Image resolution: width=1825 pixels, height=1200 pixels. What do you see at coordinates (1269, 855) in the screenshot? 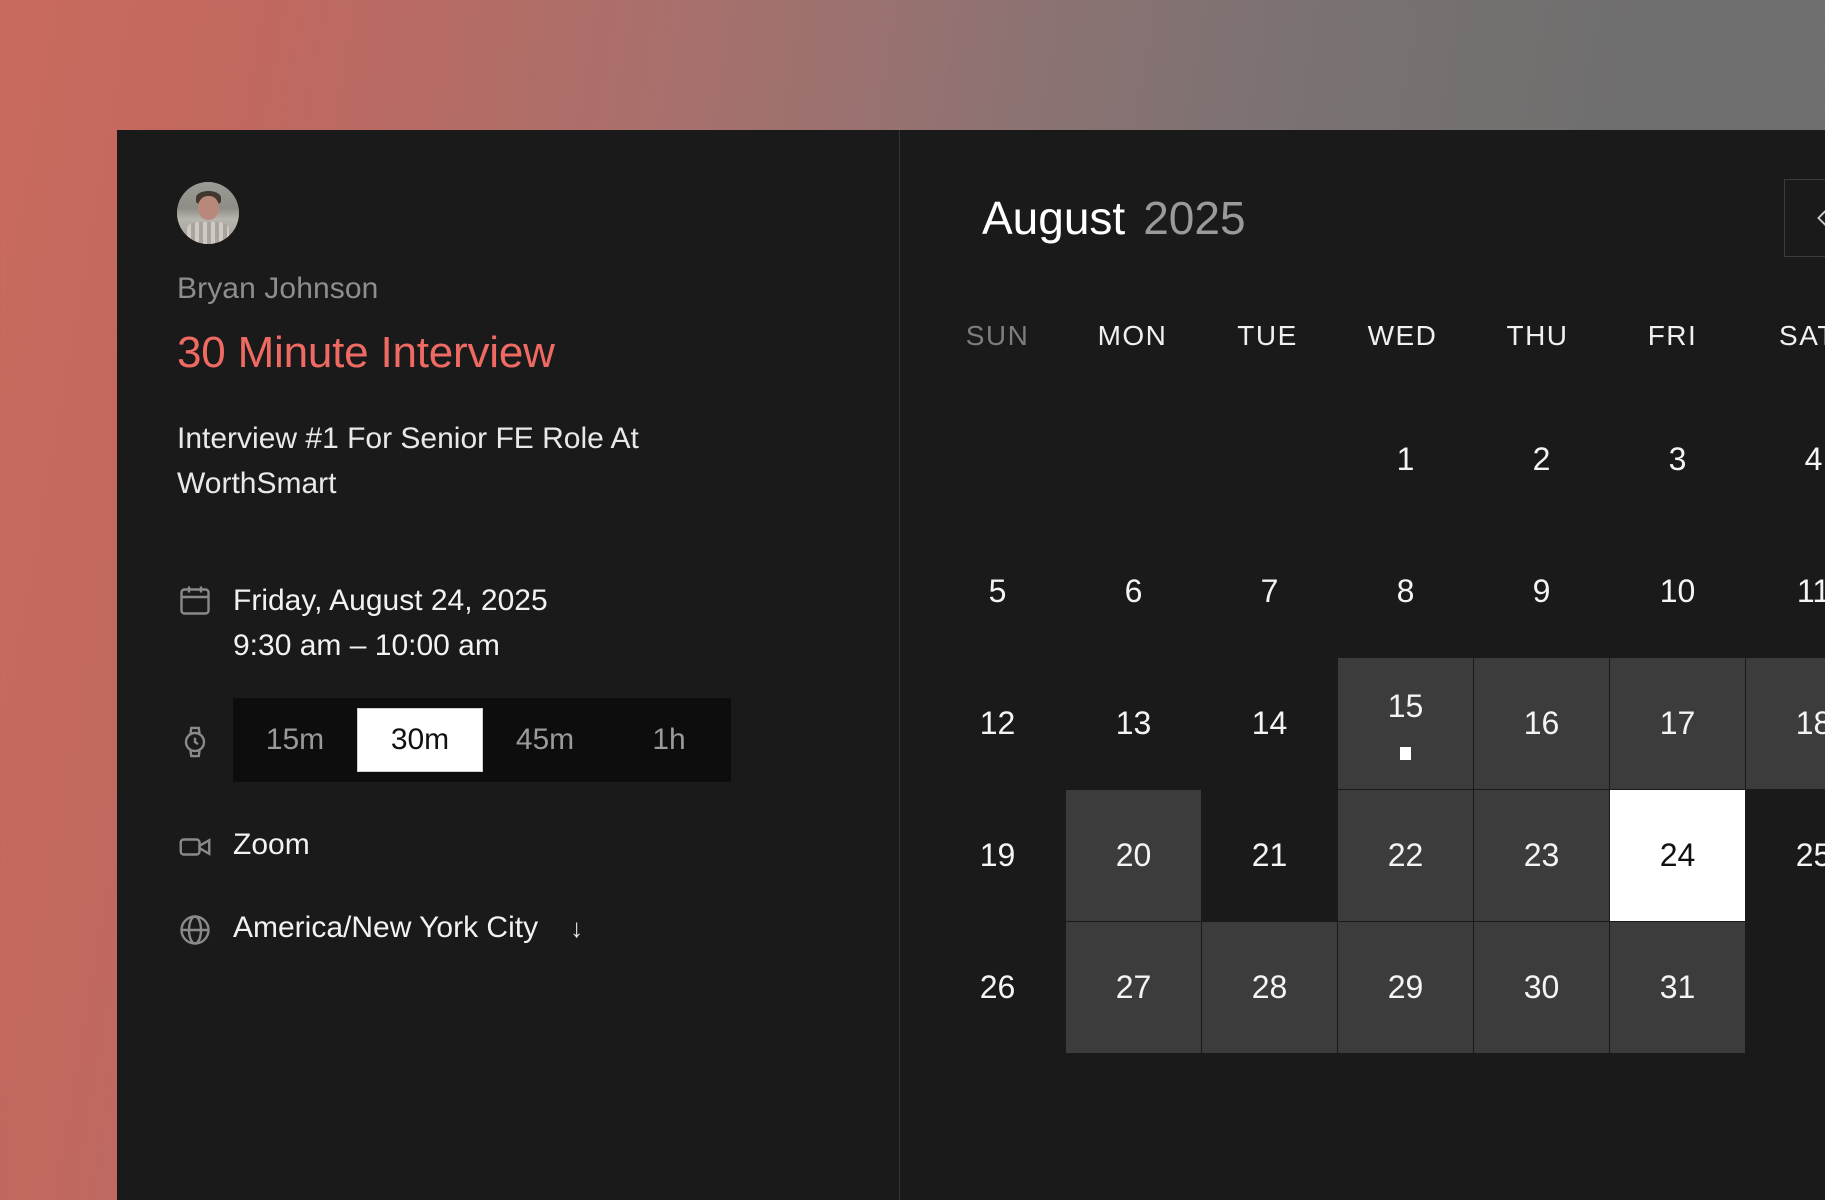
I see `calendar-day-cell: 21` at bounding box center [1269, 855].